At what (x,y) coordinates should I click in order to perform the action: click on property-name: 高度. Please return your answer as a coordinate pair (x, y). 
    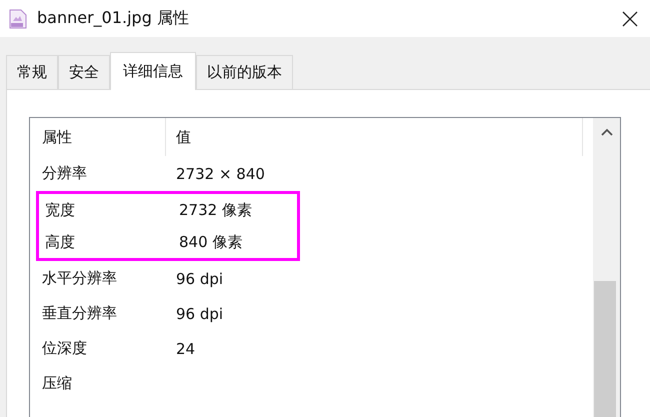
    Looking at the image, I should click on (60, 242).